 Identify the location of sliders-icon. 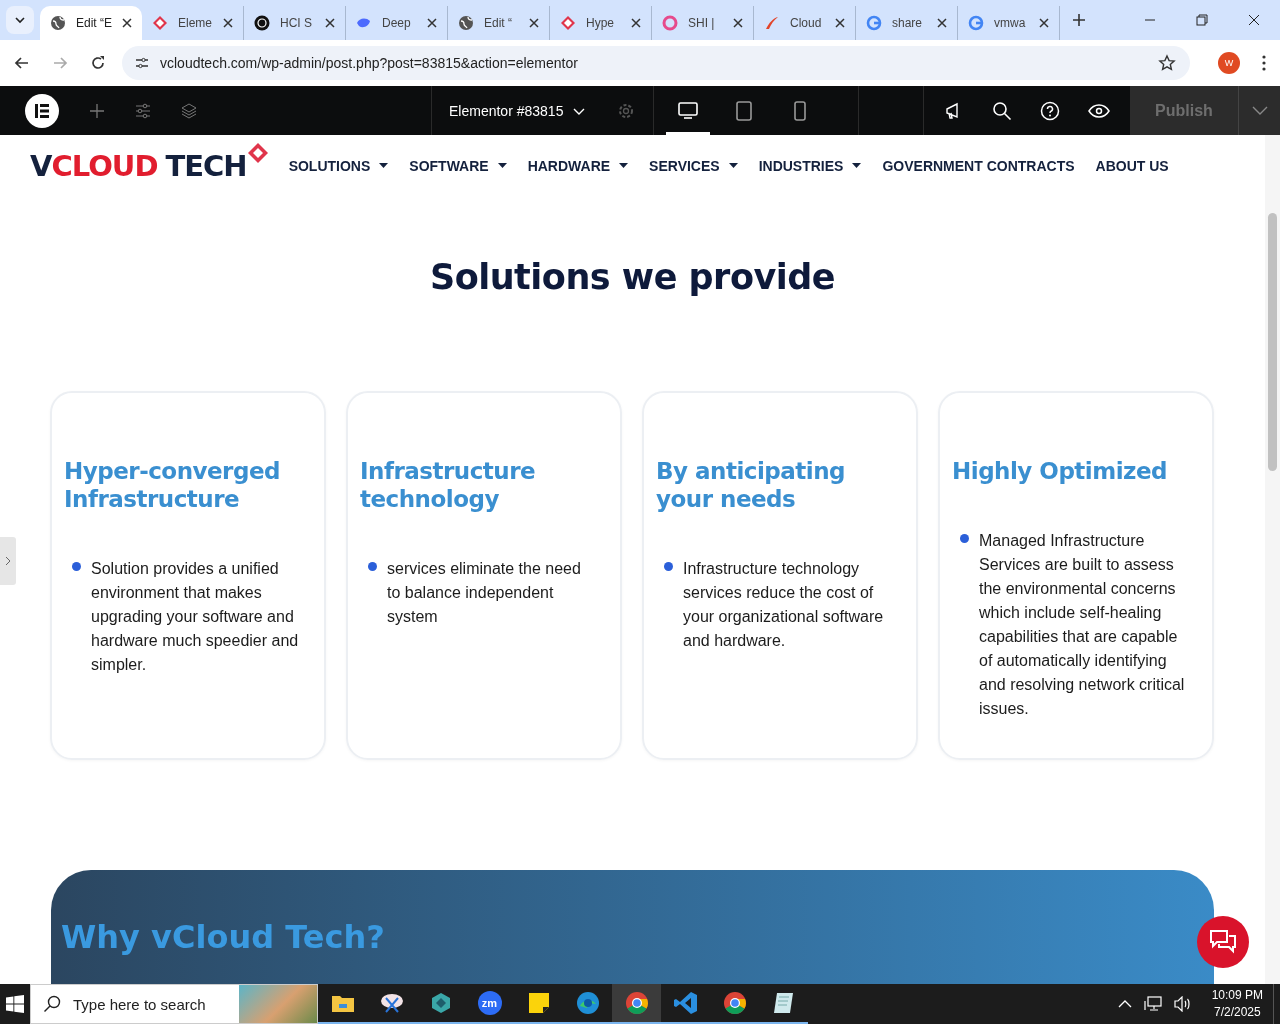
(143, 110).